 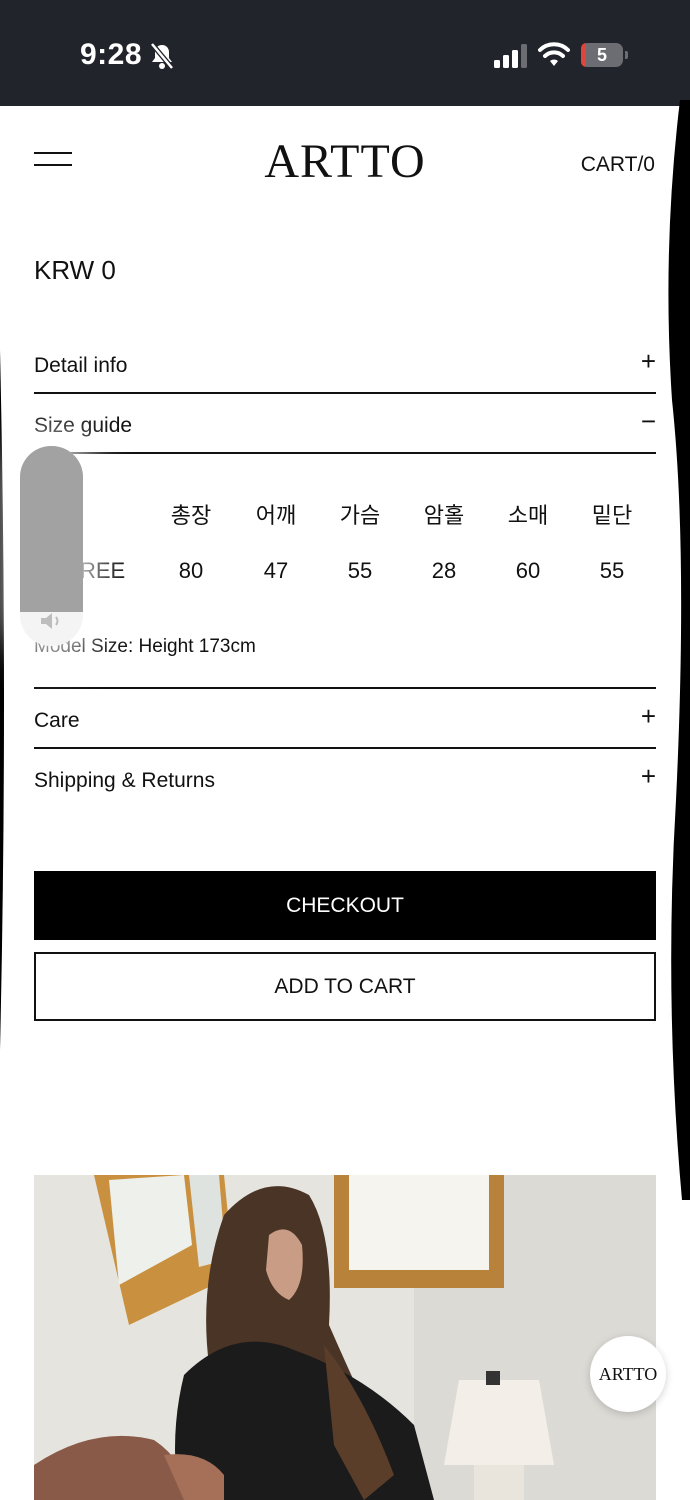 What do you see at coordinates (345, 364) in the screenshot?
I see `accordion-detail-info: Detail info +` at bounding box center [345, 364].